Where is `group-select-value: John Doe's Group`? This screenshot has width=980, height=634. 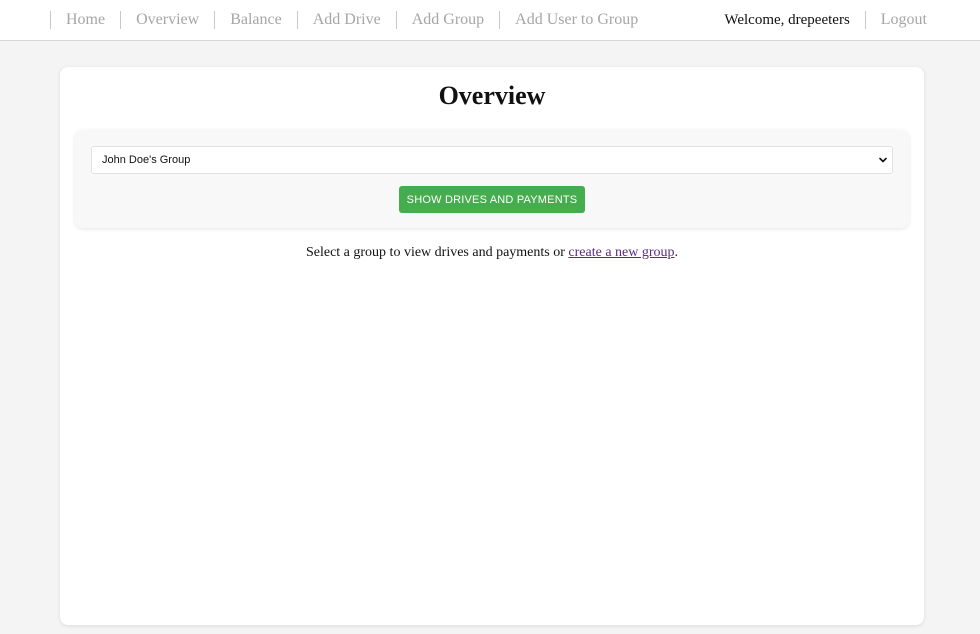
group-select-value: John Doe's Group is located at coordinates (146, 160).